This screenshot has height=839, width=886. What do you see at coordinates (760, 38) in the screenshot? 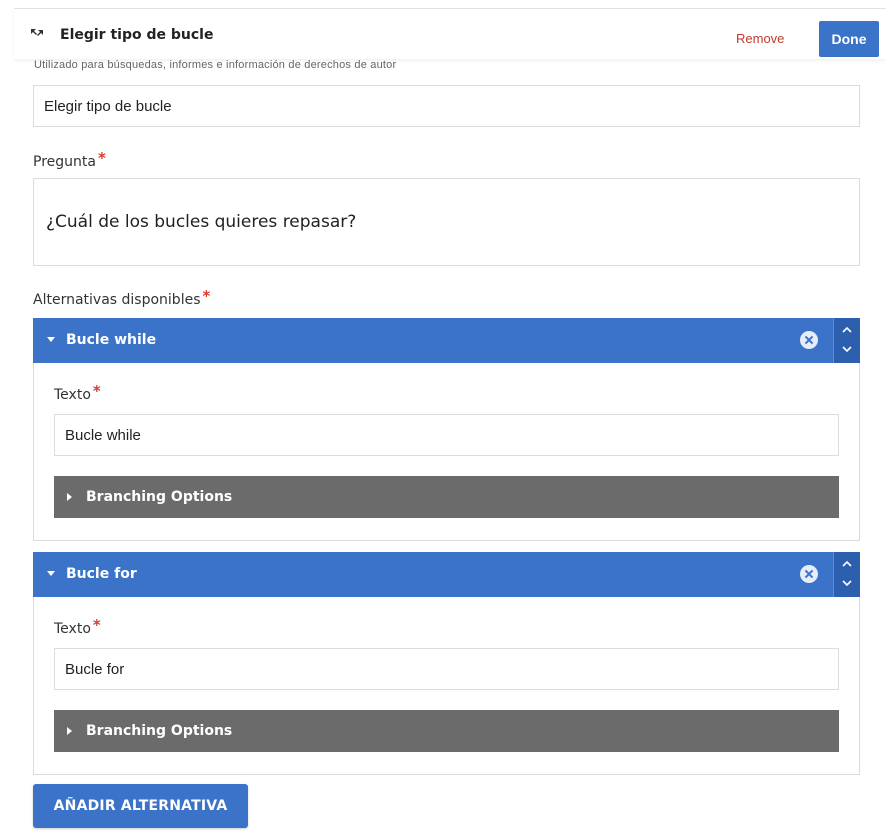
I see `remove-button: Remove` at bounding box center [760, 38].